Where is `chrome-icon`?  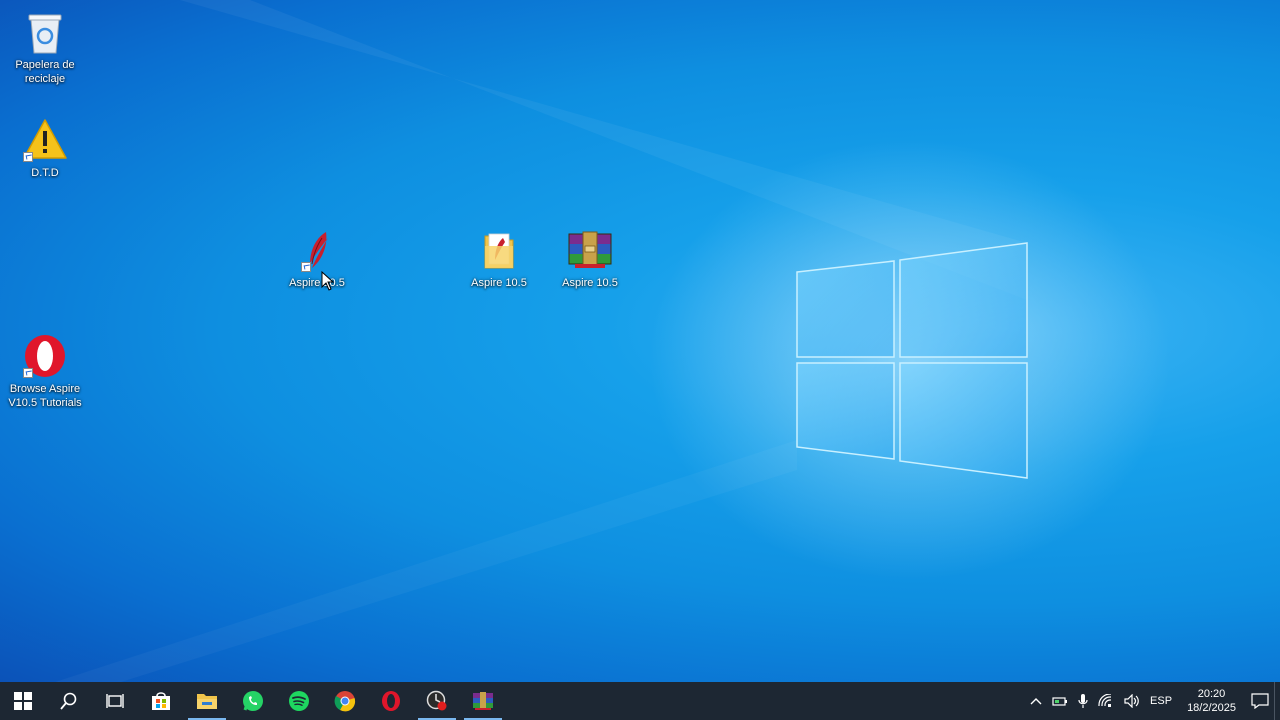 chrome-icon is located at coordinates (345, 701).